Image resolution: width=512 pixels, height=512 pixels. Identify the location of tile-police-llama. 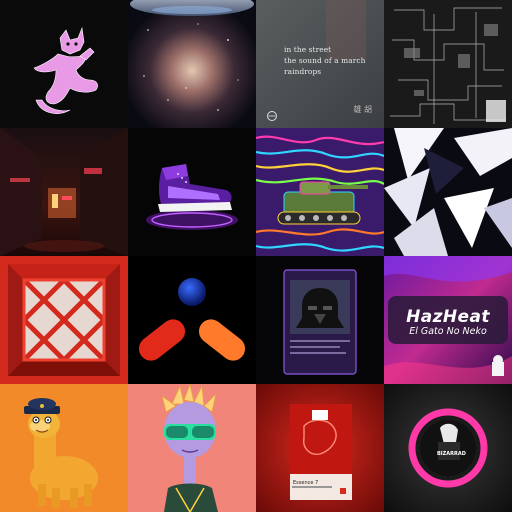
(64, 448).